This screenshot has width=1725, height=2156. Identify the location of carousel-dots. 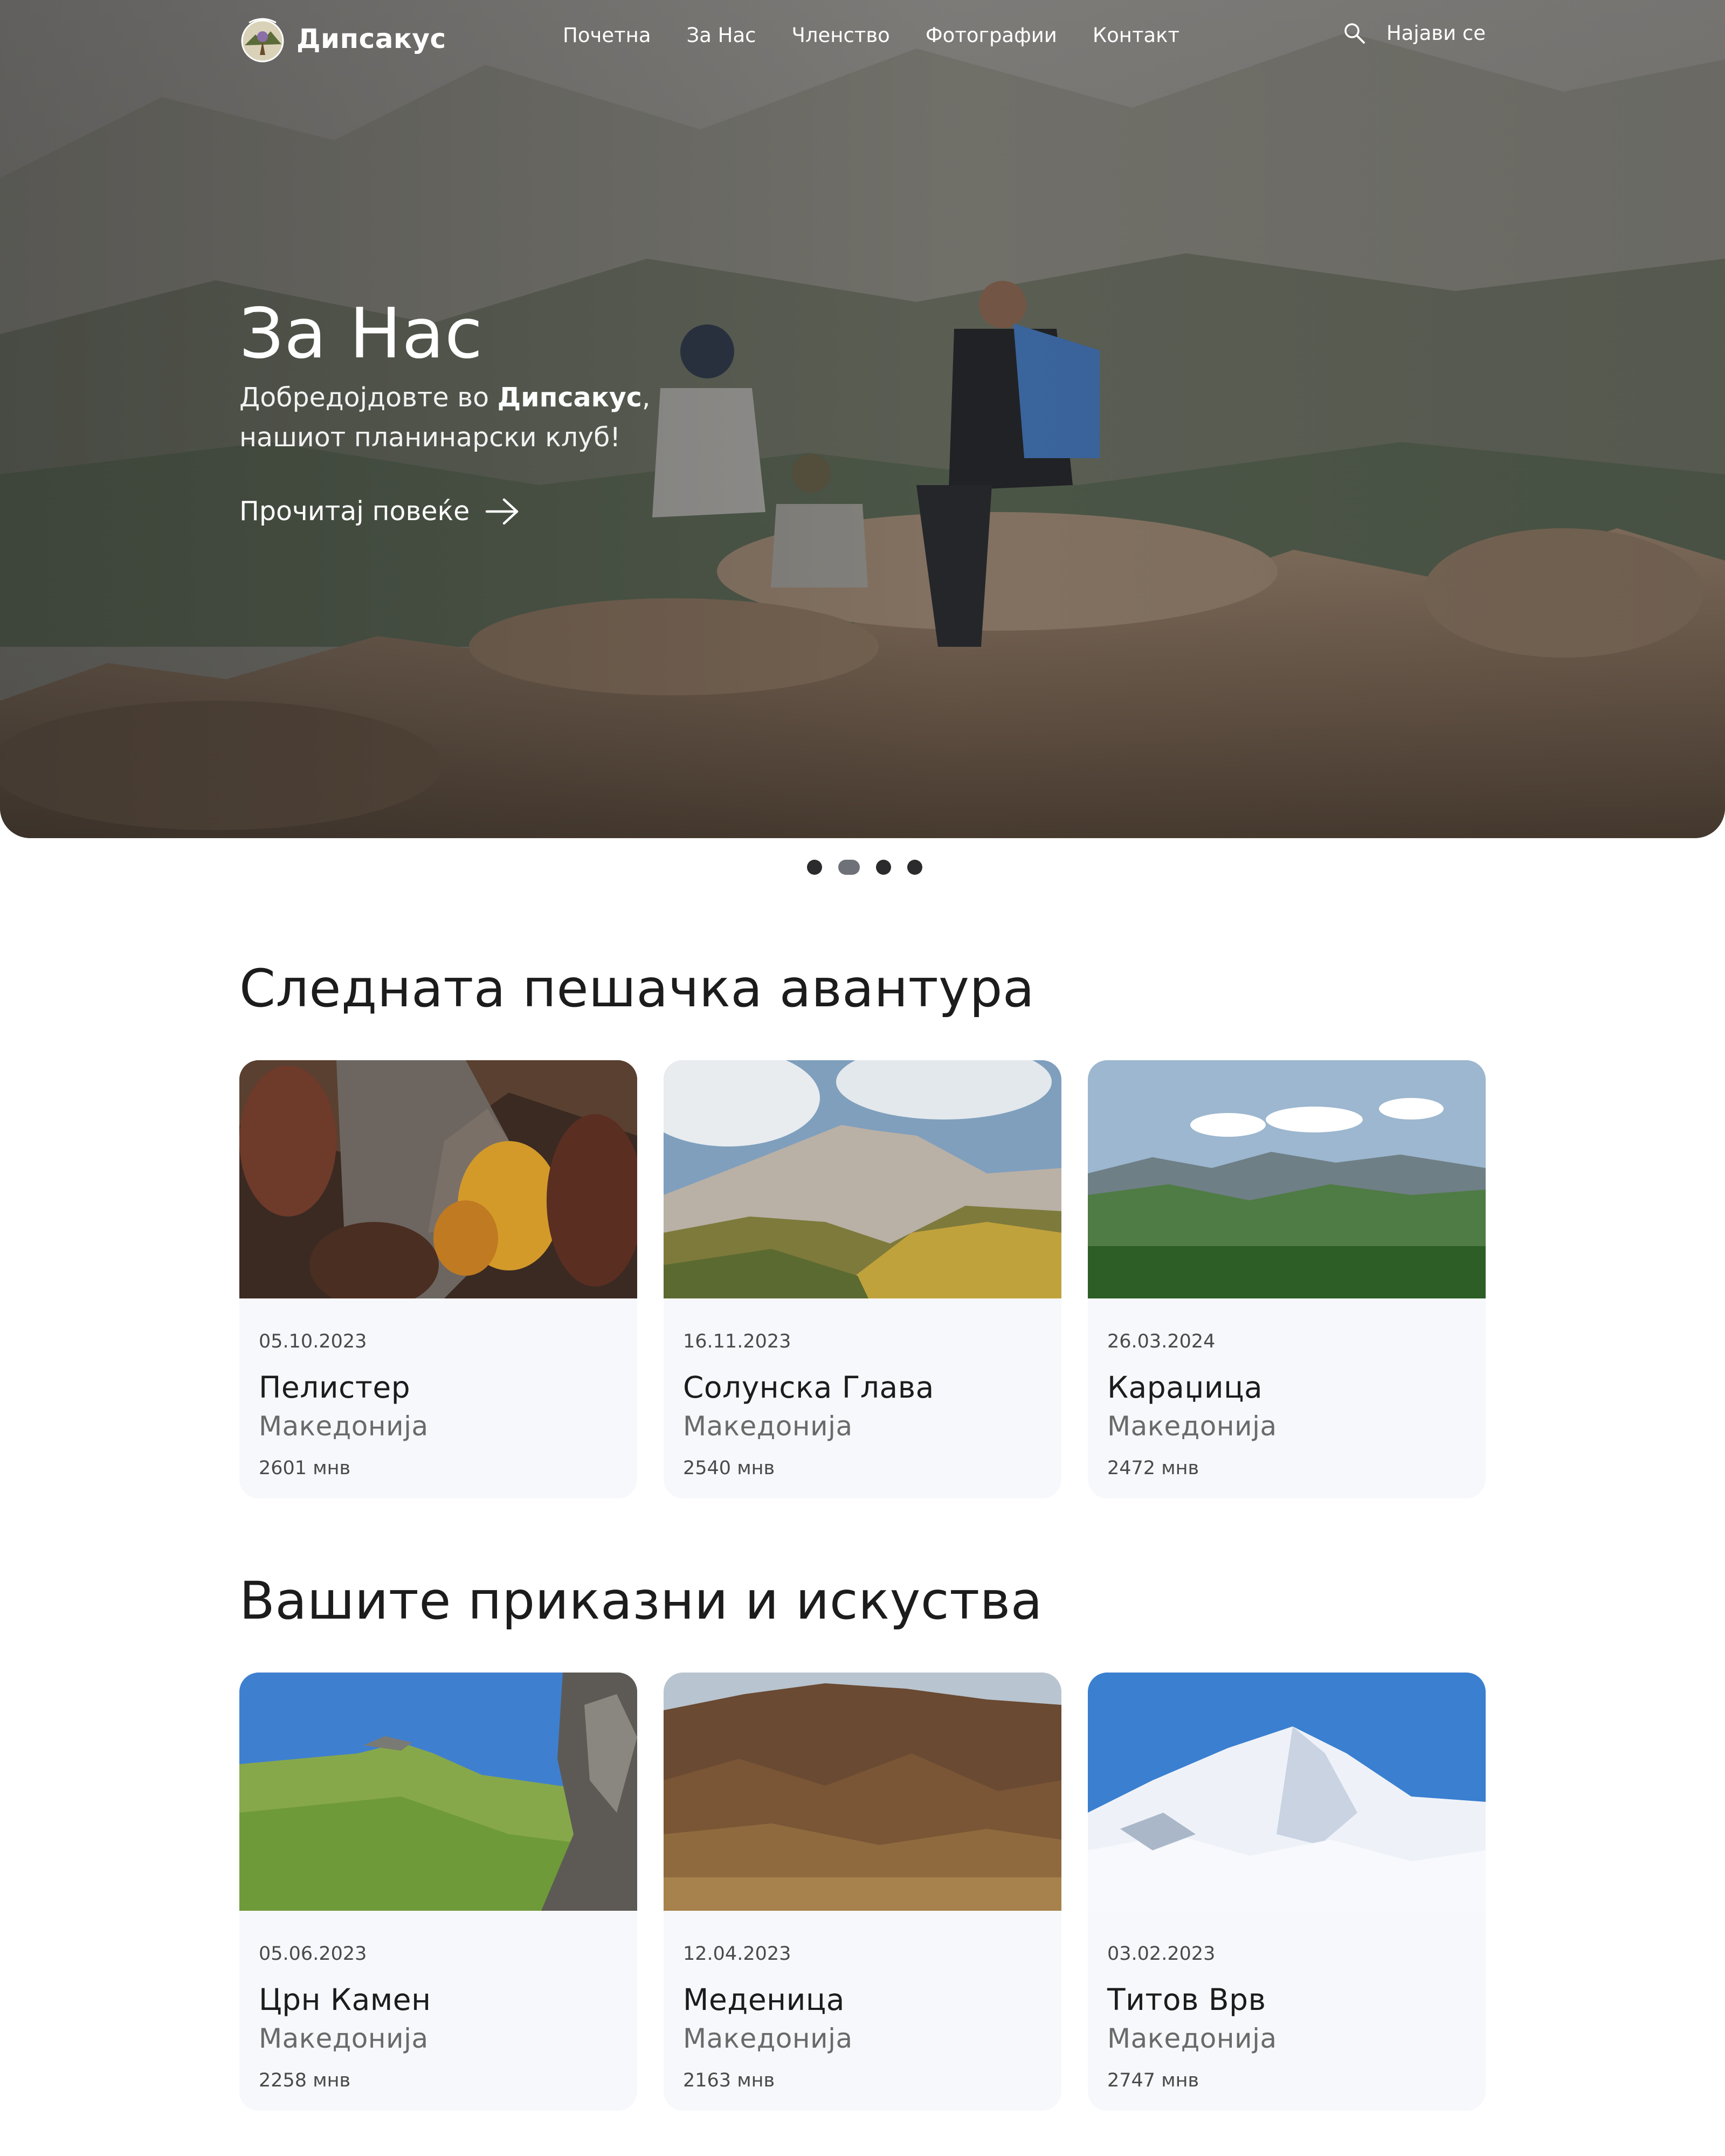
(864, 867).